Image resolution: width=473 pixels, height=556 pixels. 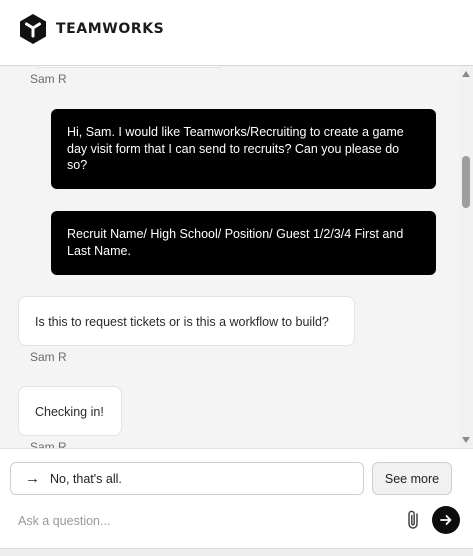 I want to click on brand-name: TEAMWORKS, so click(x=110, y=29).